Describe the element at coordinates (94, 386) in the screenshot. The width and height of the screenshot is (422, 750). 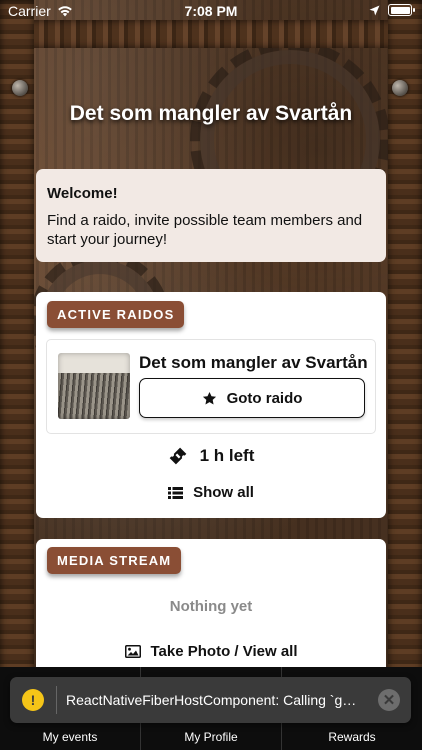
I see `raido-thumbnail` at that location.